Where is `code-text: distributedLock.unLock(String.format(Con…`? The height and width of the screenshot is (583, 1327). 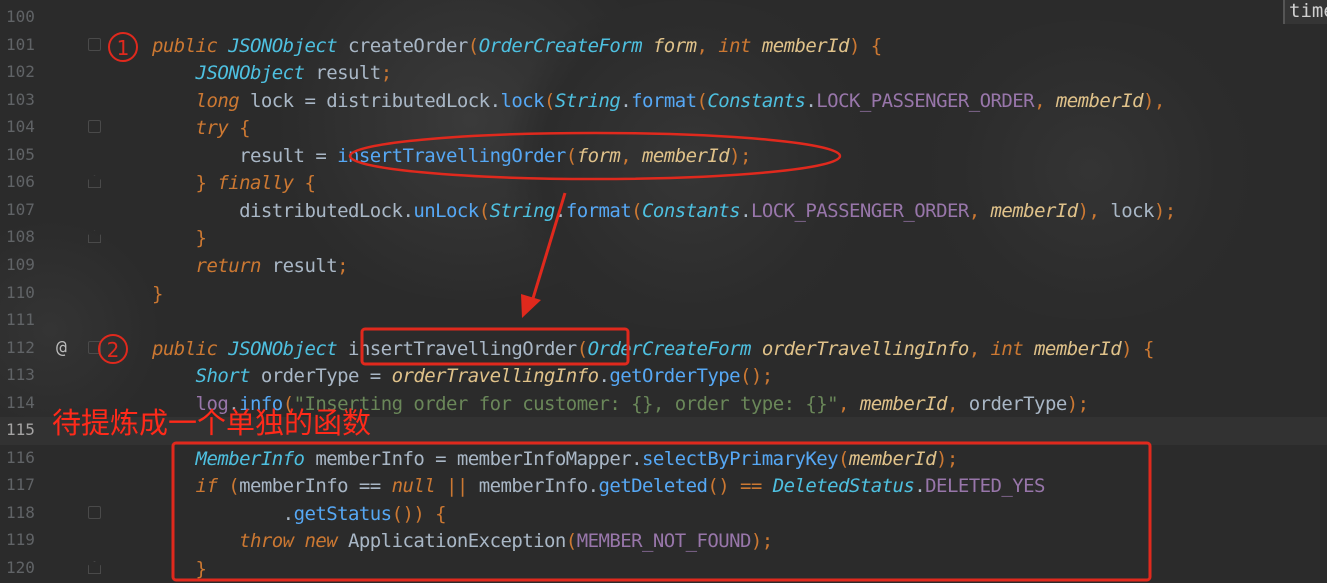
code-text: distributedLock.unLock(String.format(Con… is located at coordinates (664, 211).